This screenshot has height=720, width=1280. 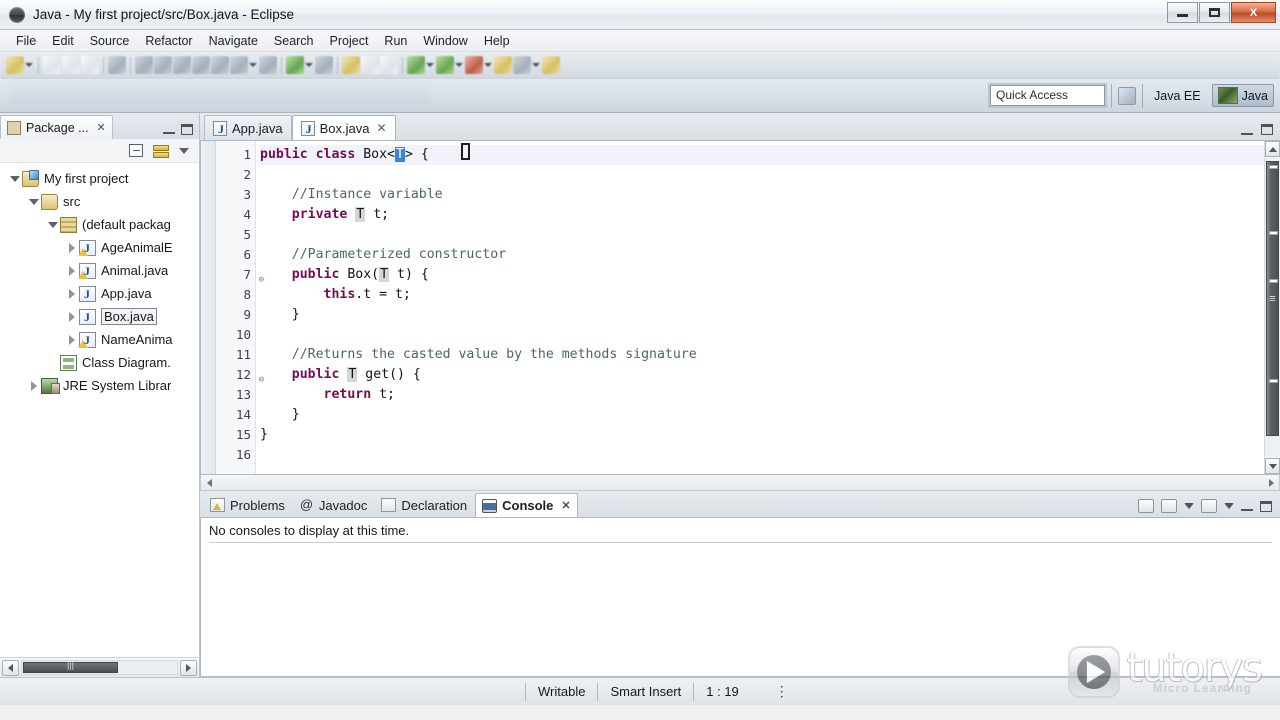 I want to click on code-line: this.t = t;, so click(x=762, y=295).